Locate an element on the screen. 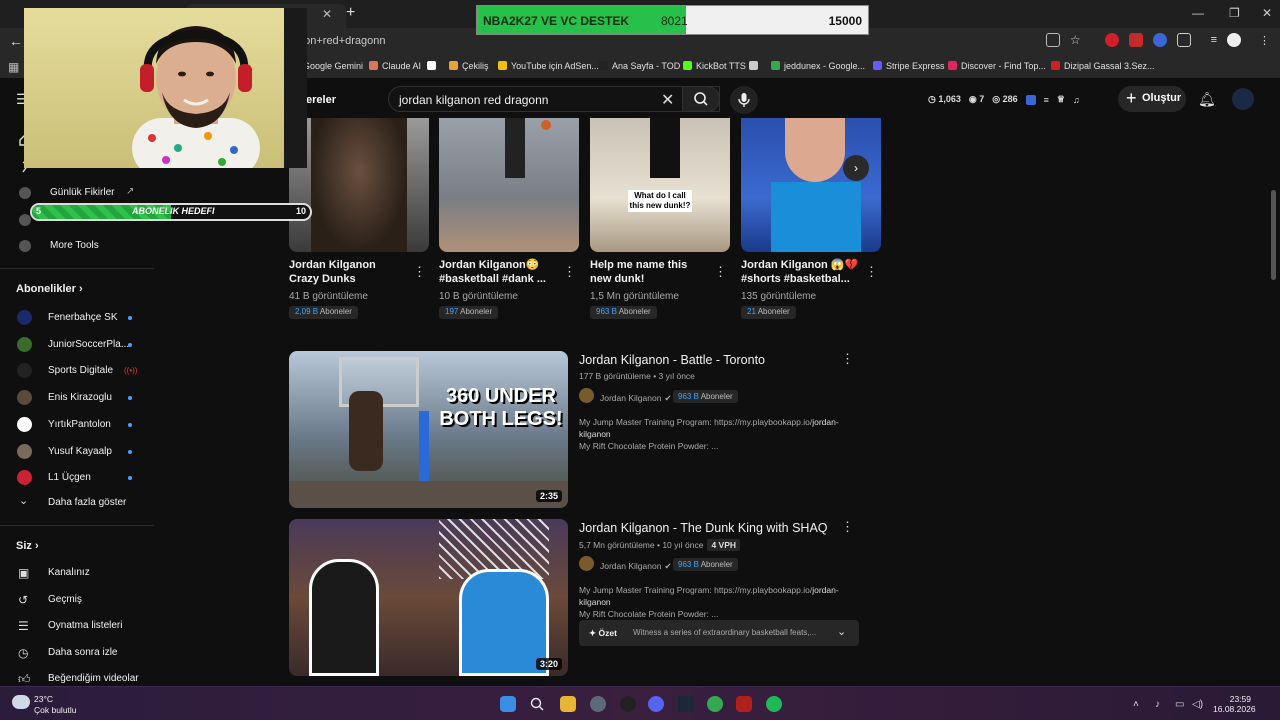 The width and height of the screenshot is (1280, 720). sidebar-item-you: Daha sonra izle is located at coordinates (82, 652).